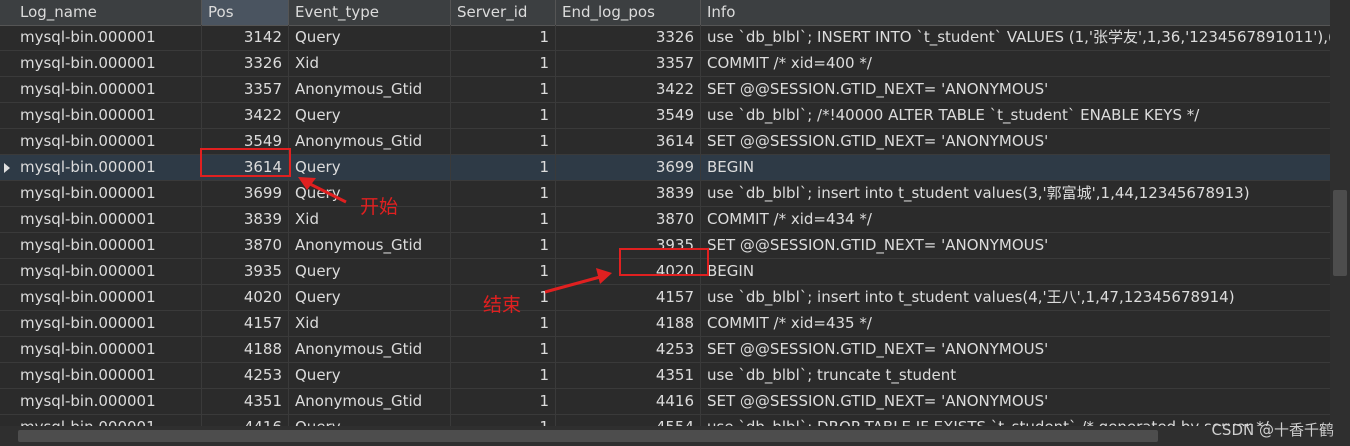 This screenshot has height=446, width=1350. I want to click on cell-end-log-pos: 3357, so click(628, 63).